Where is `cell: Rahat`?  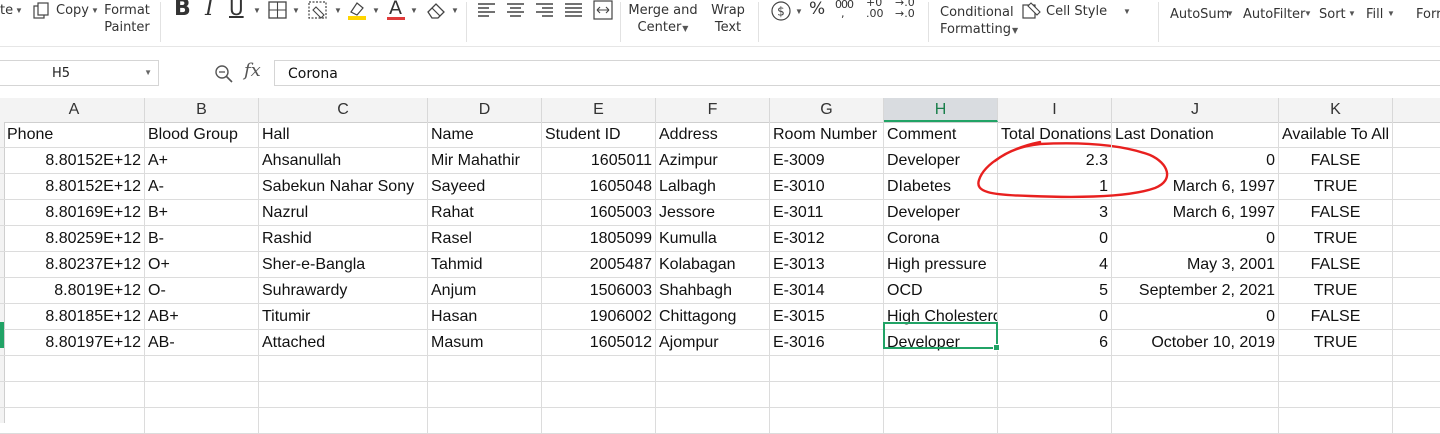
cell: Rahat is located at coordinates (485, 213).